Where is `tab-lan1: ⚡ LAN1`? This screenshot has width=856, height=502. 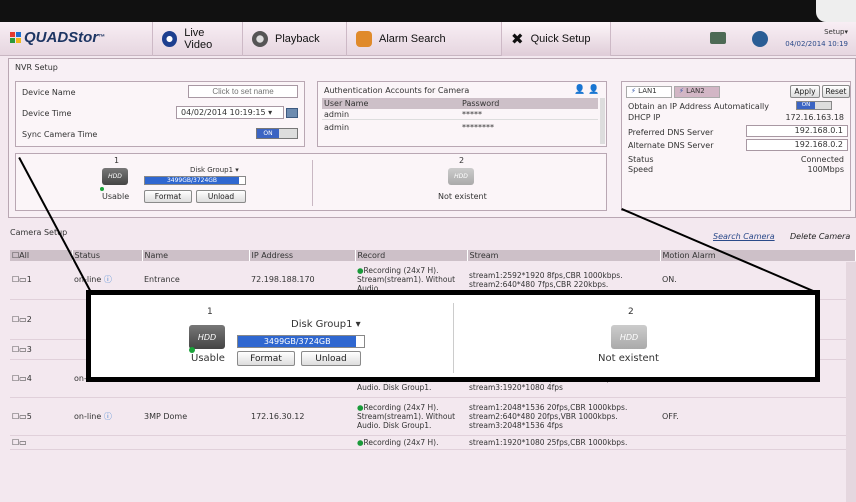
tab-lan1: ⚡ LAN1 is located at coordinates (649, 92).